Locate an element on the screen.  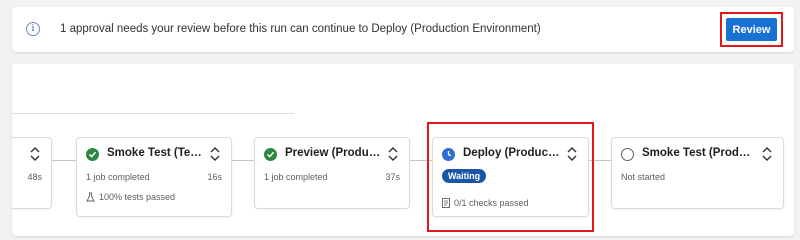
review-button-highlight: Review is located at coordinates (751, 29).